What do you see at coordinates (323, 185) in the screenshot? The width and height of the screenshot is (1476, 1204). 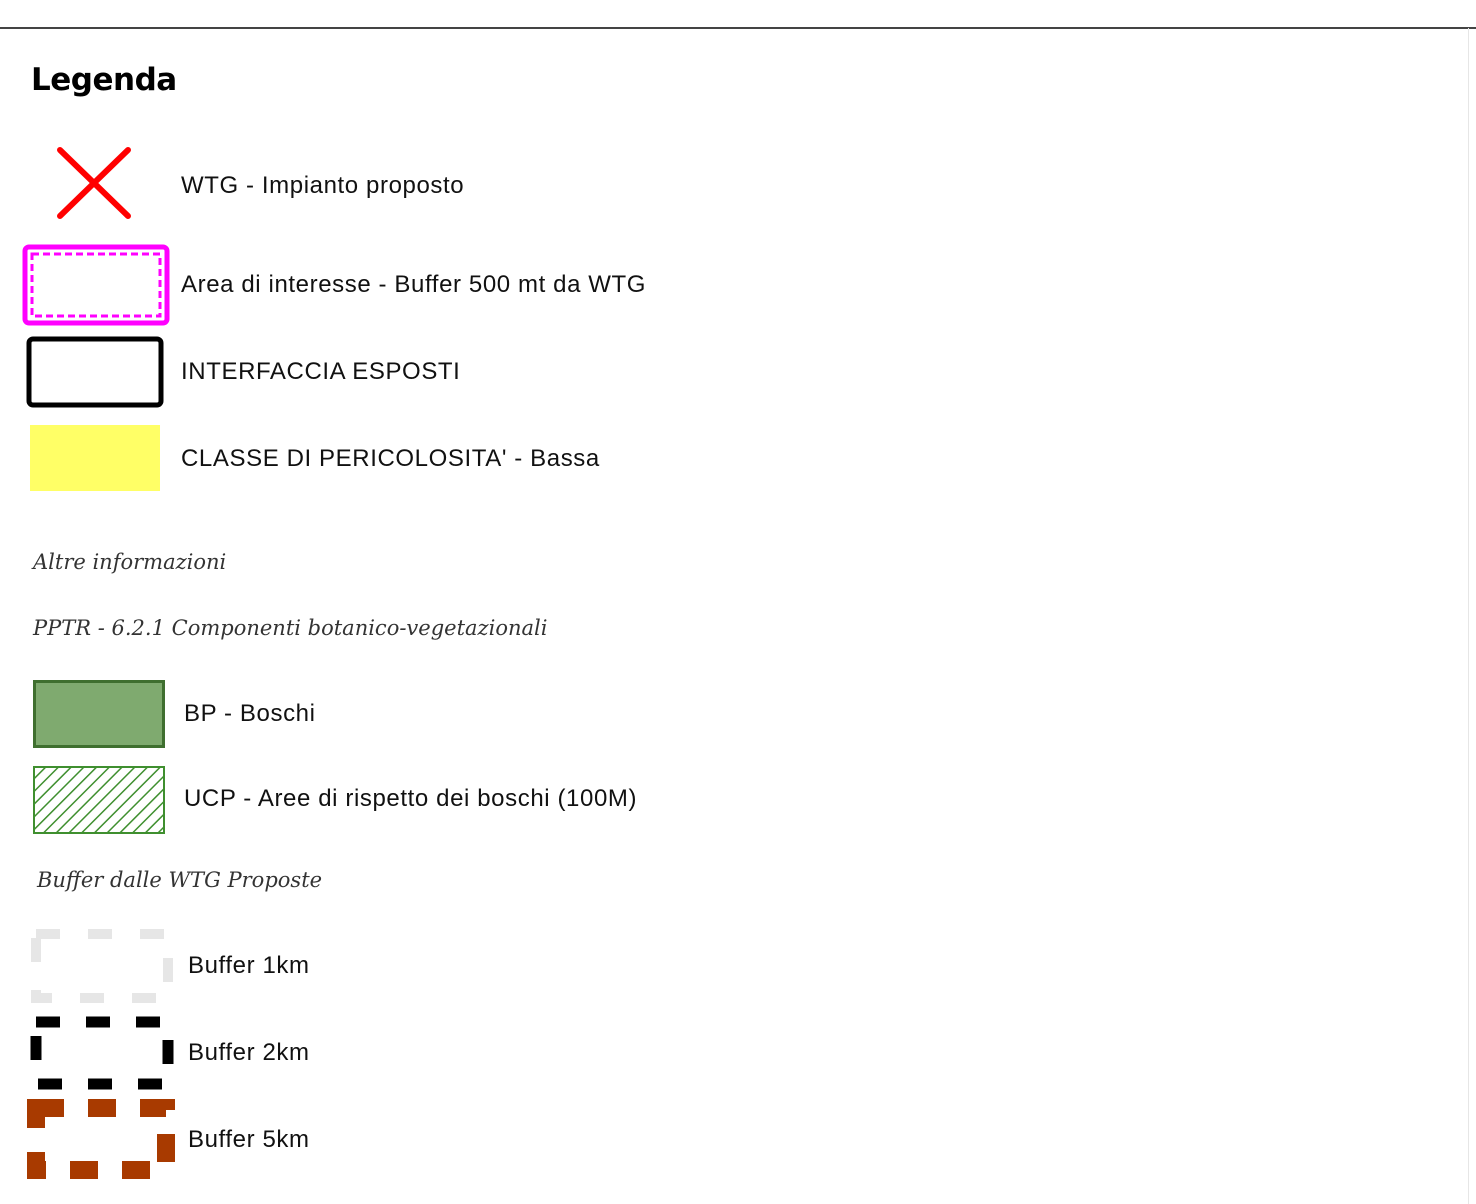 I see `legend-label-wtg: WTG - Impianto proposto` at bounding box center [323, 185].